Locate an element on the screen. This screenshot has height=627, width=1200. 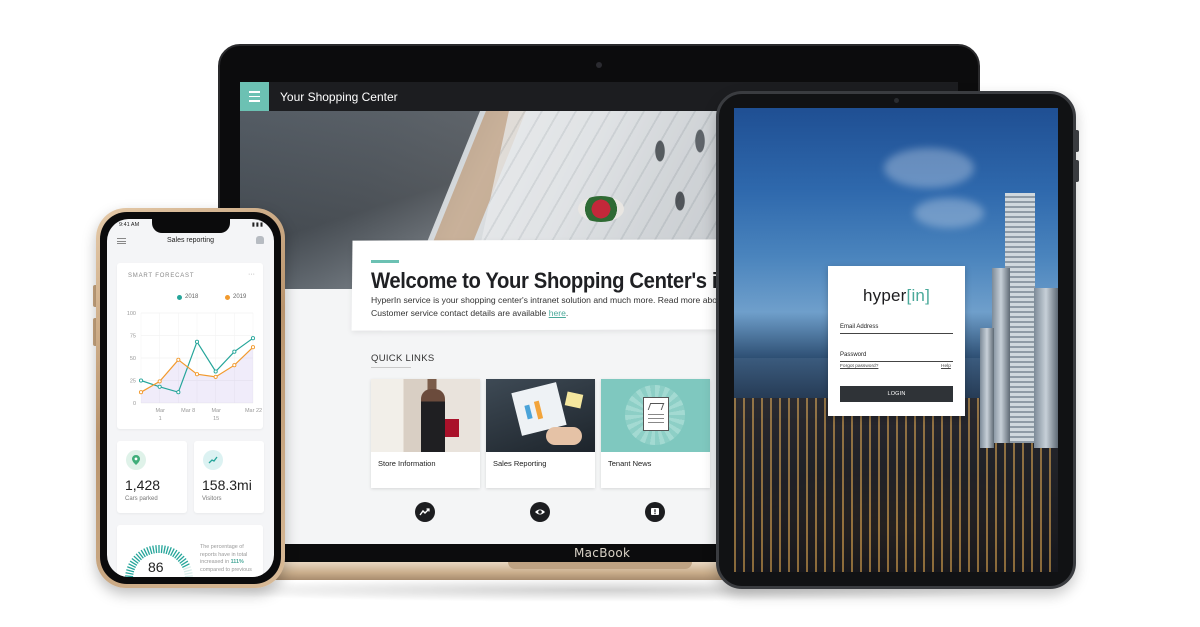
y-tick-label: 0 is located at coordinates (134, 404).